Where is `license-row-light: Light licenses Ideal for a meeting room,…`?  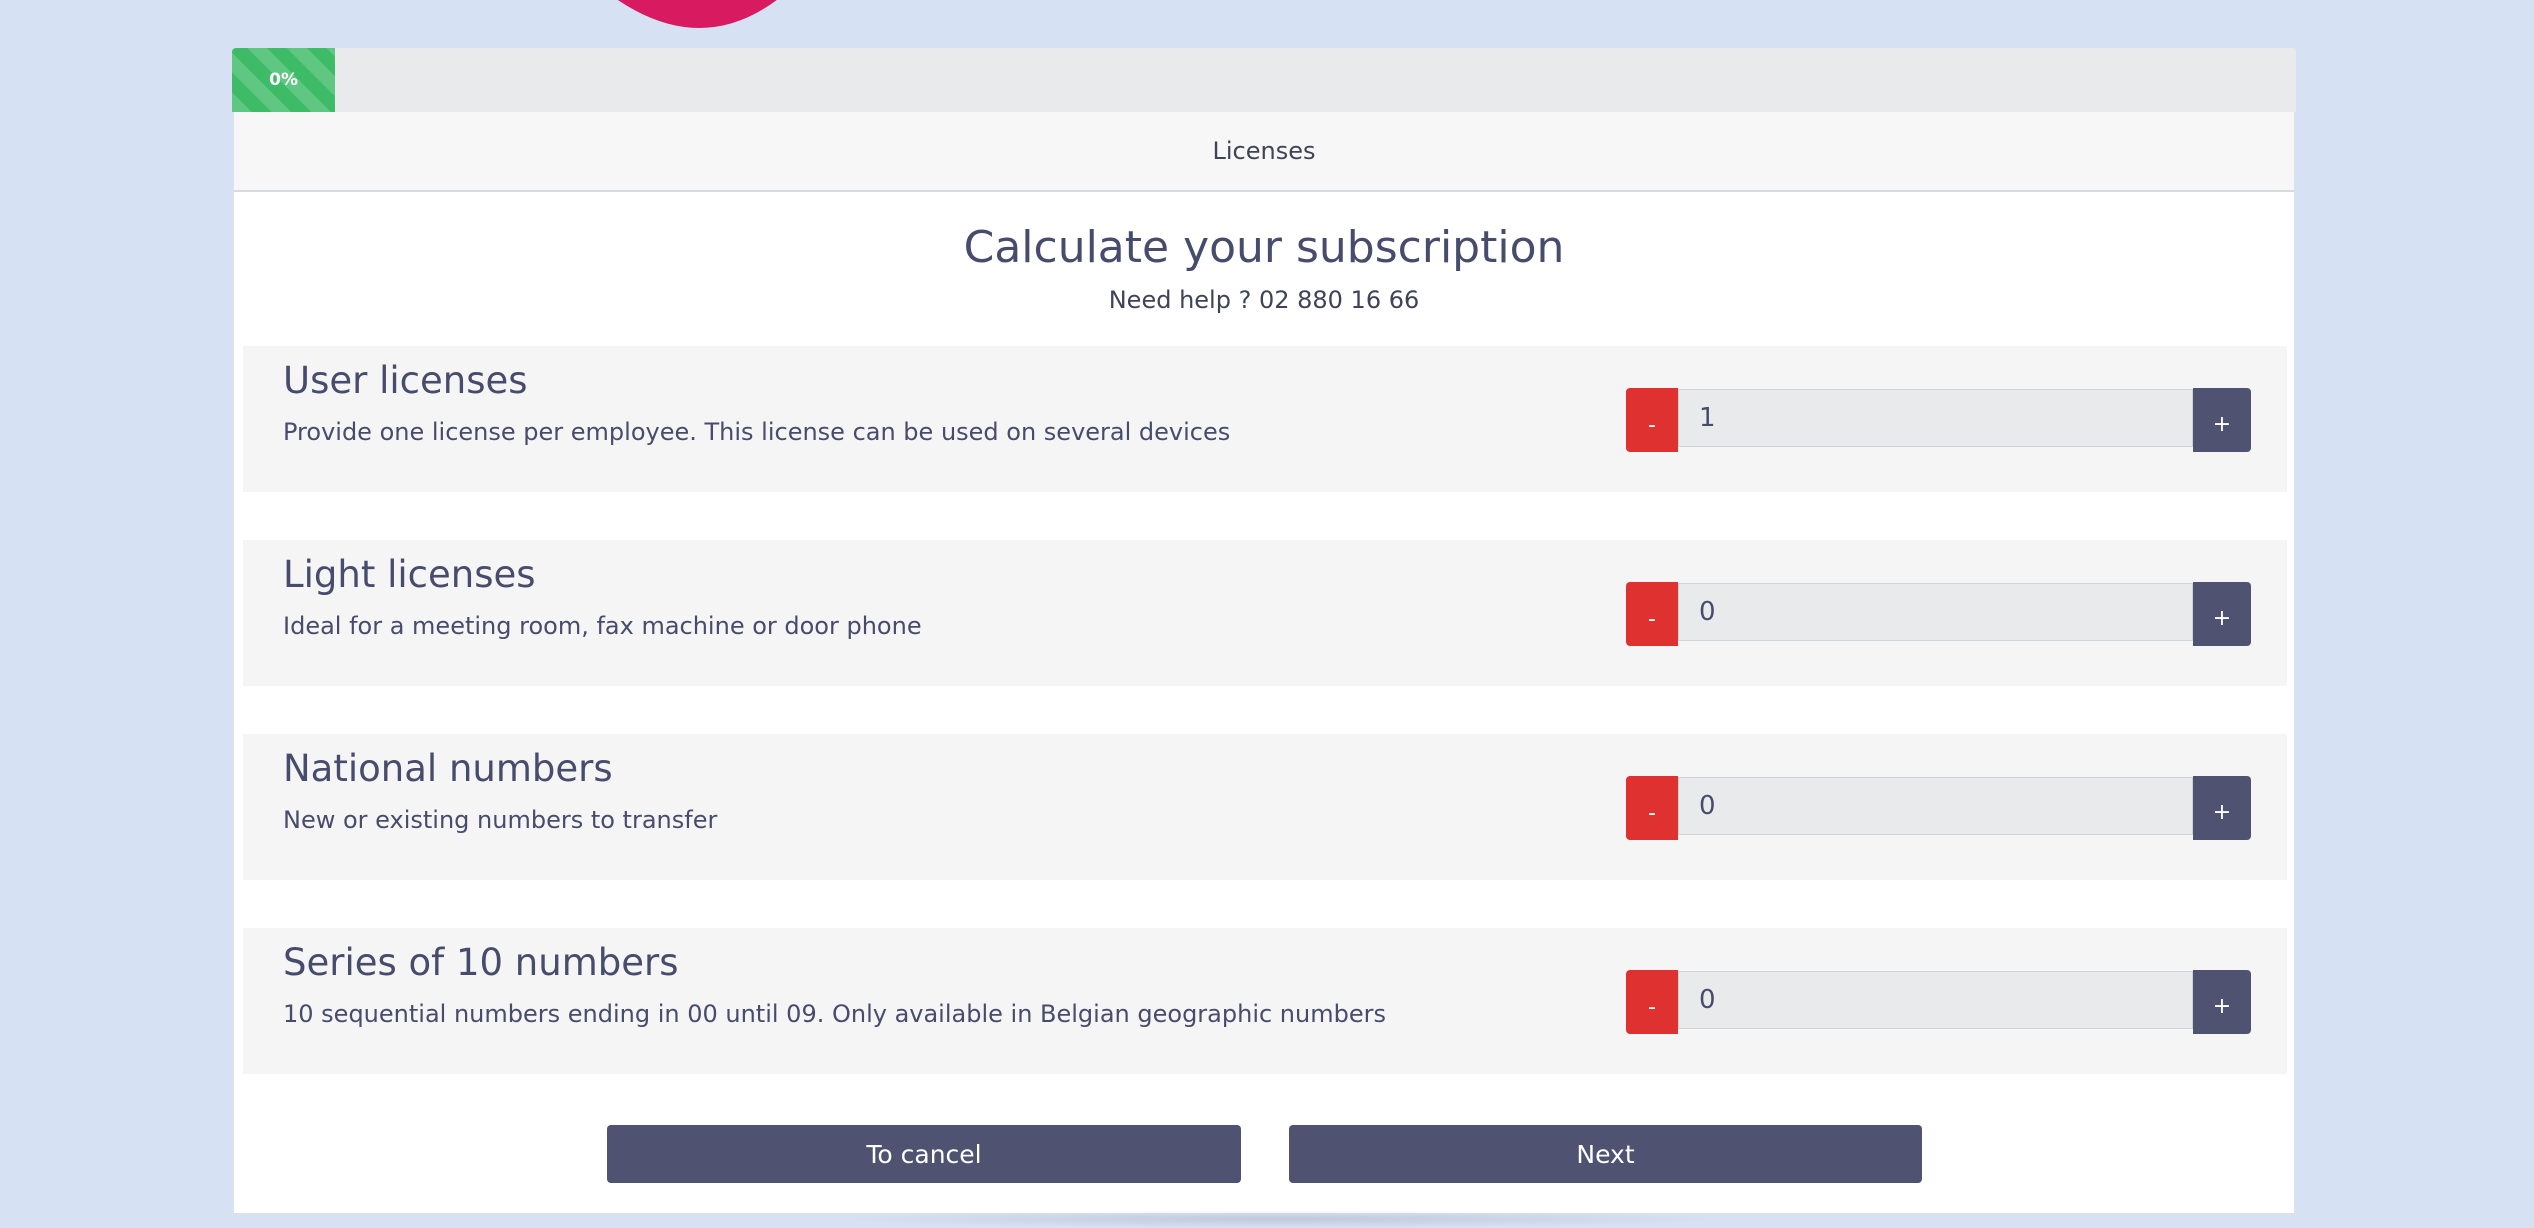
license-row-light: Light licenses Ideal for a meeting room,… is located at coordinates (1265, 613).